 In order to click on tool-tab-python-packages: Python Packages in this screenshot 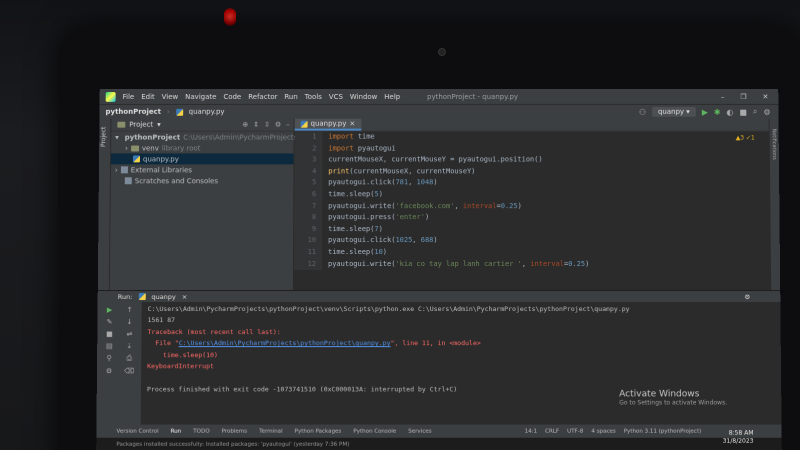, I will do `click(318, 431)`.